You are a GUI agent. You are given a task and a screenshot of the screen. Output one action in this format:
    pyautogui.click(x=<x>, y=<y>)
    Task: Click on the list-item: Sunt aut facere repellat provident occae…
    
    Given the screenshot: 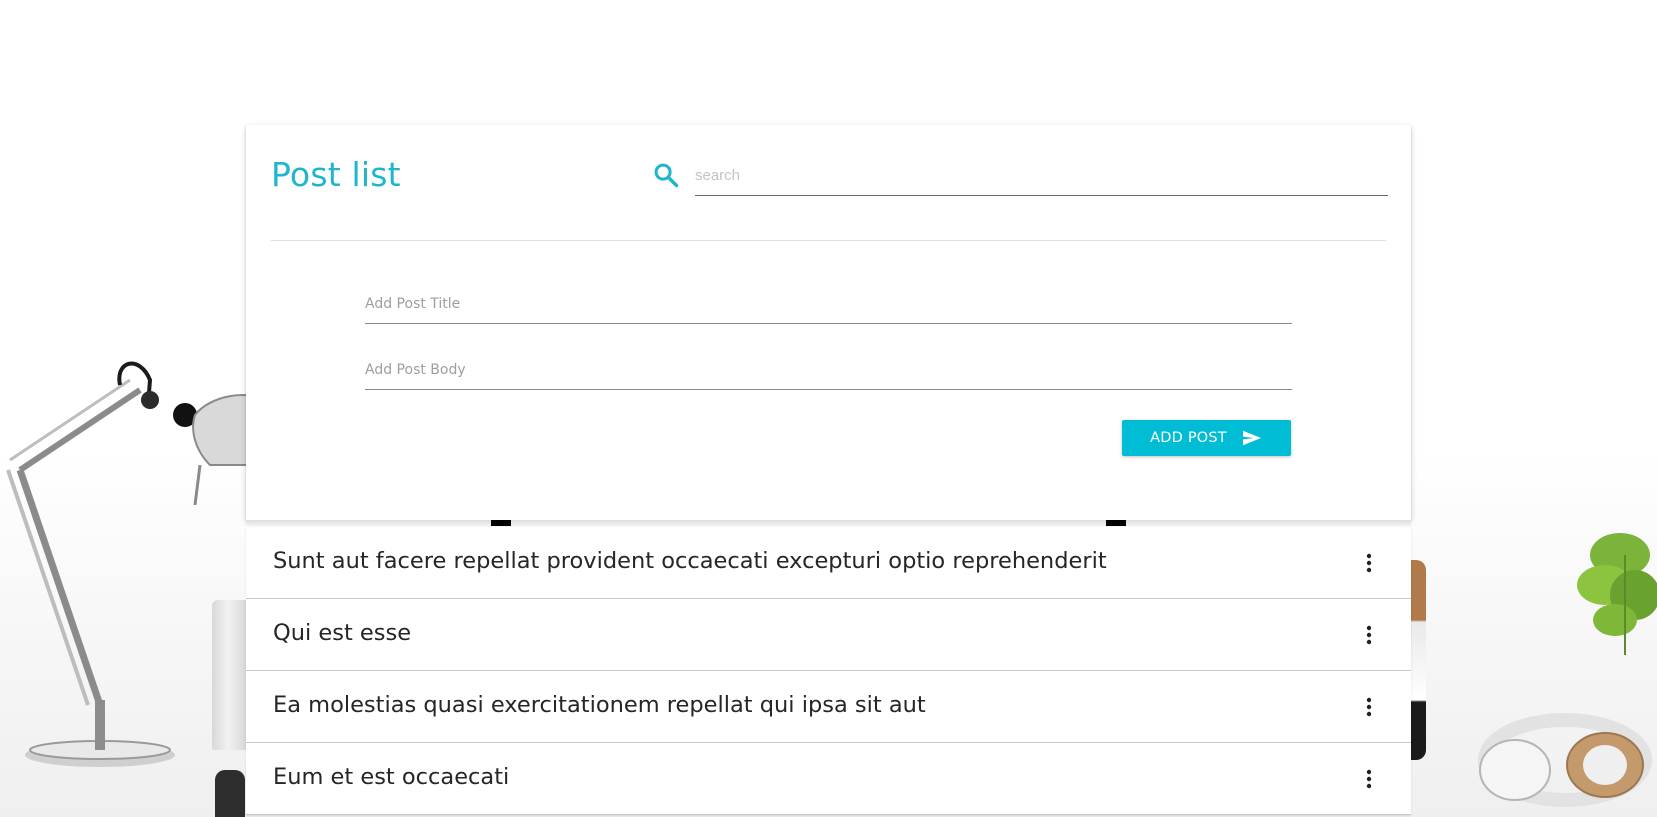 What is the action you would take?
    pyautogui.click(x=828, y=563)
    